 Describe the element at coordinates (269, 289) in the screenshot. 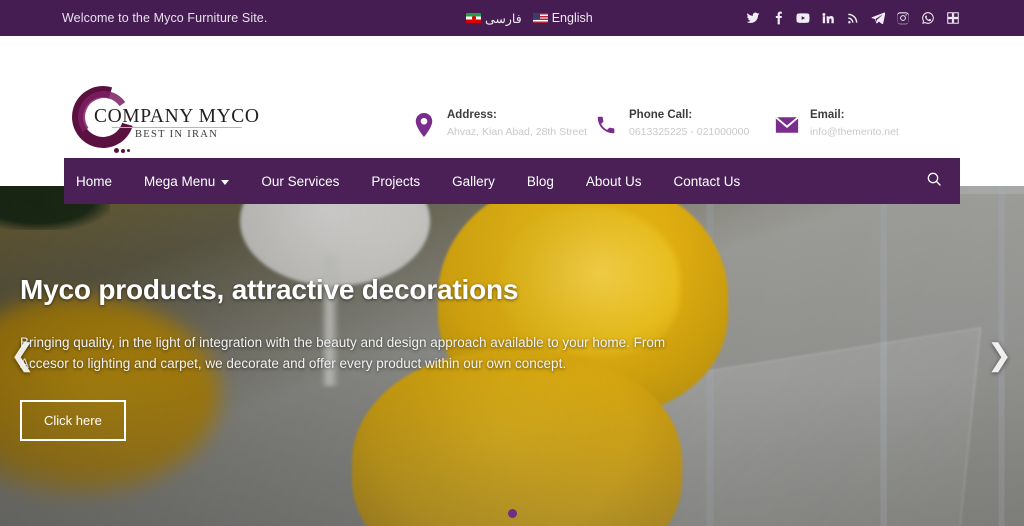

I see `hero-title: Myco products, attractive decorations` at that location.